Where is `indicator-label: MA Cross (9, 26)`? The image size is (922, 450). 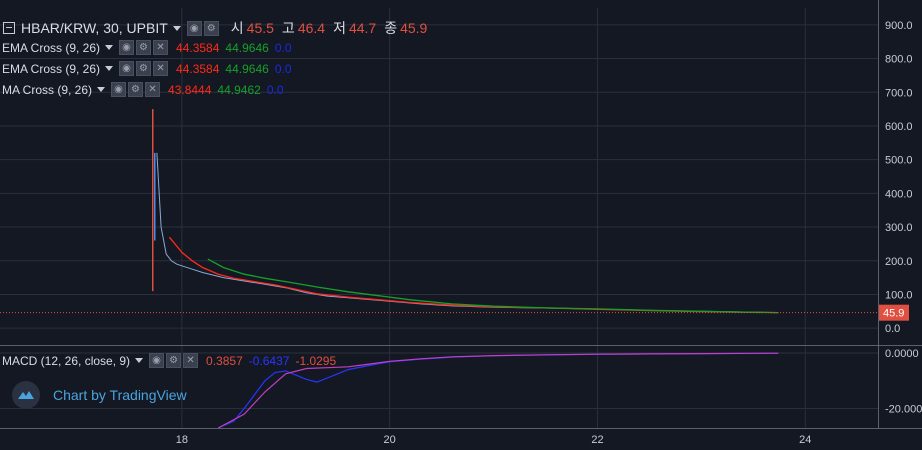 indicator-label: MA Cross (9, 26) is located at coordinates (47, 90).